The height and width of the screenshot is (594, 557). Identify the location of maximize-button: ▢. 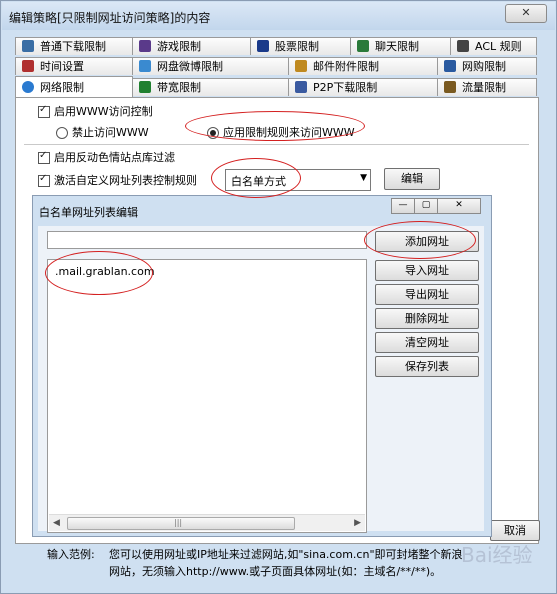
(426, 206).